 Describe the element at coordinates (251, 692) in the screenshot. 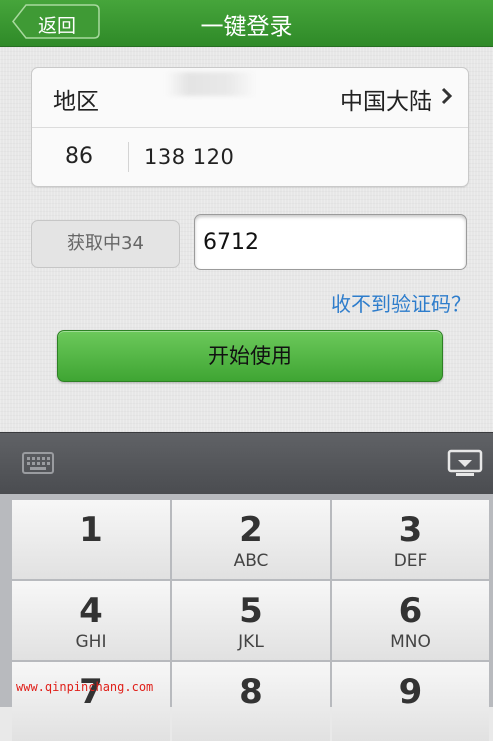

I see `key-digit: 8` at that location.